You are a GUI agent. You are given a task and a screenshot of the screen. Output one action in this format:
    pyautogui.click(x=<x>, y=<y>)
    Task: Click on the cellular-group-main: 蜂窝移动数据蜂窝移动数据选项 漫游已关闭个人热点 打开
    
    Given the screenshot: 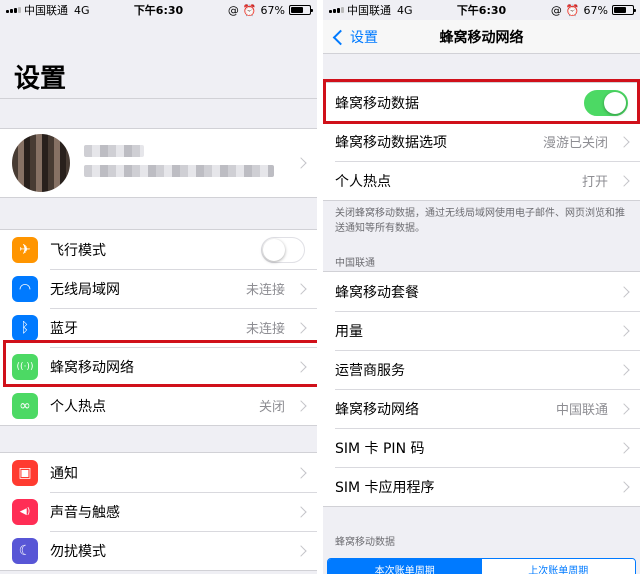 What is the action you would take?
    pyautogui.click(x=481, y=141)
    